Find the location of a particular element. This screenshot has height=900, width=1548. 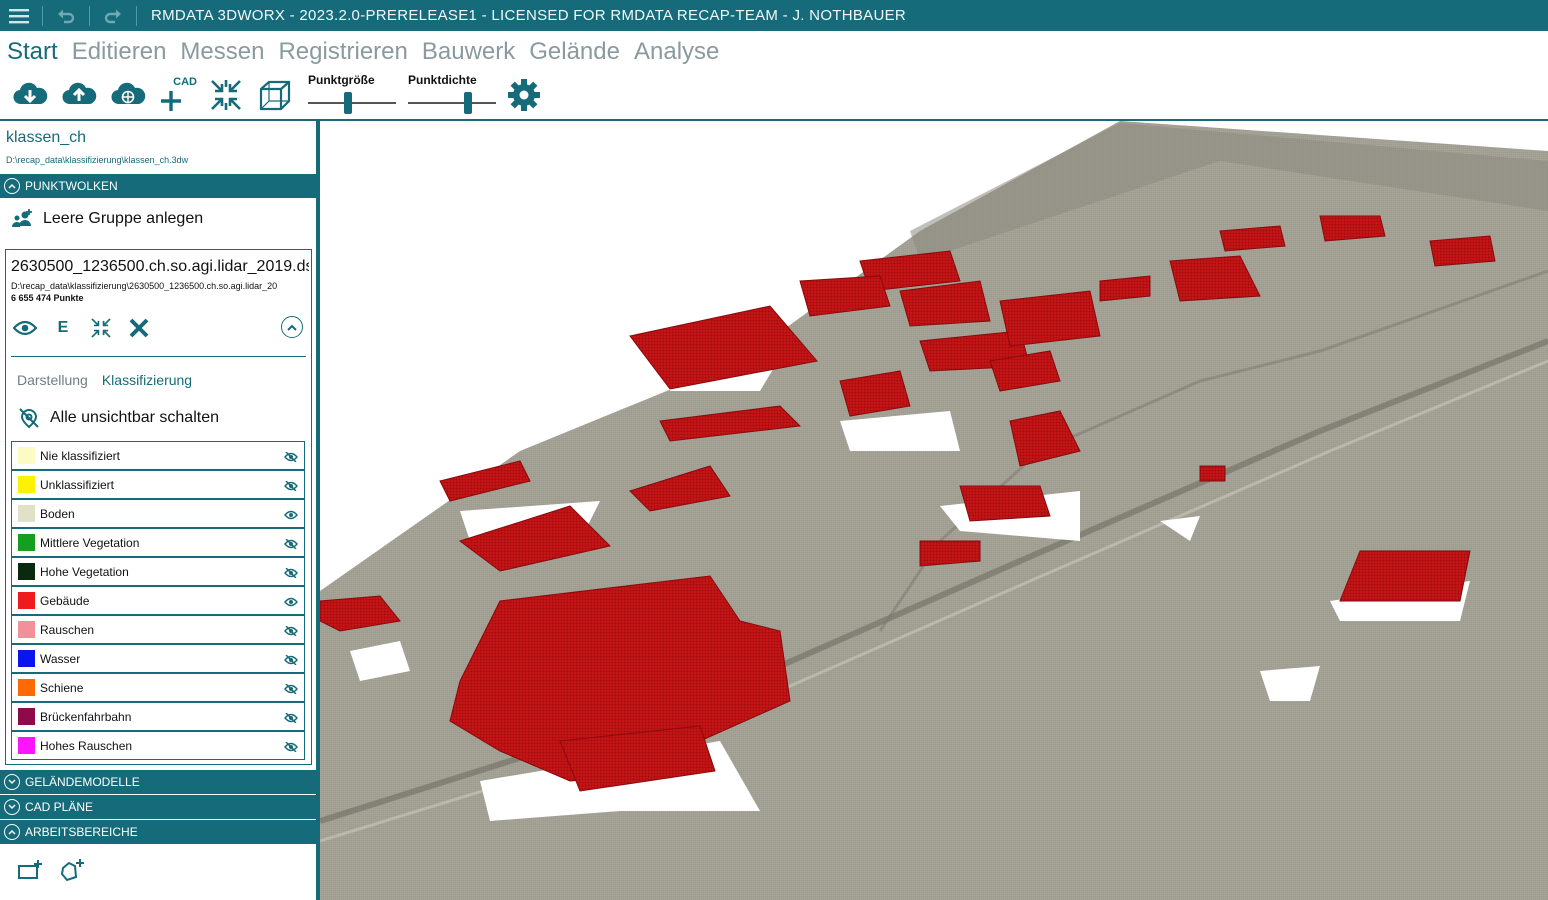

tab-start: Start is located at coordinates (32, 52).